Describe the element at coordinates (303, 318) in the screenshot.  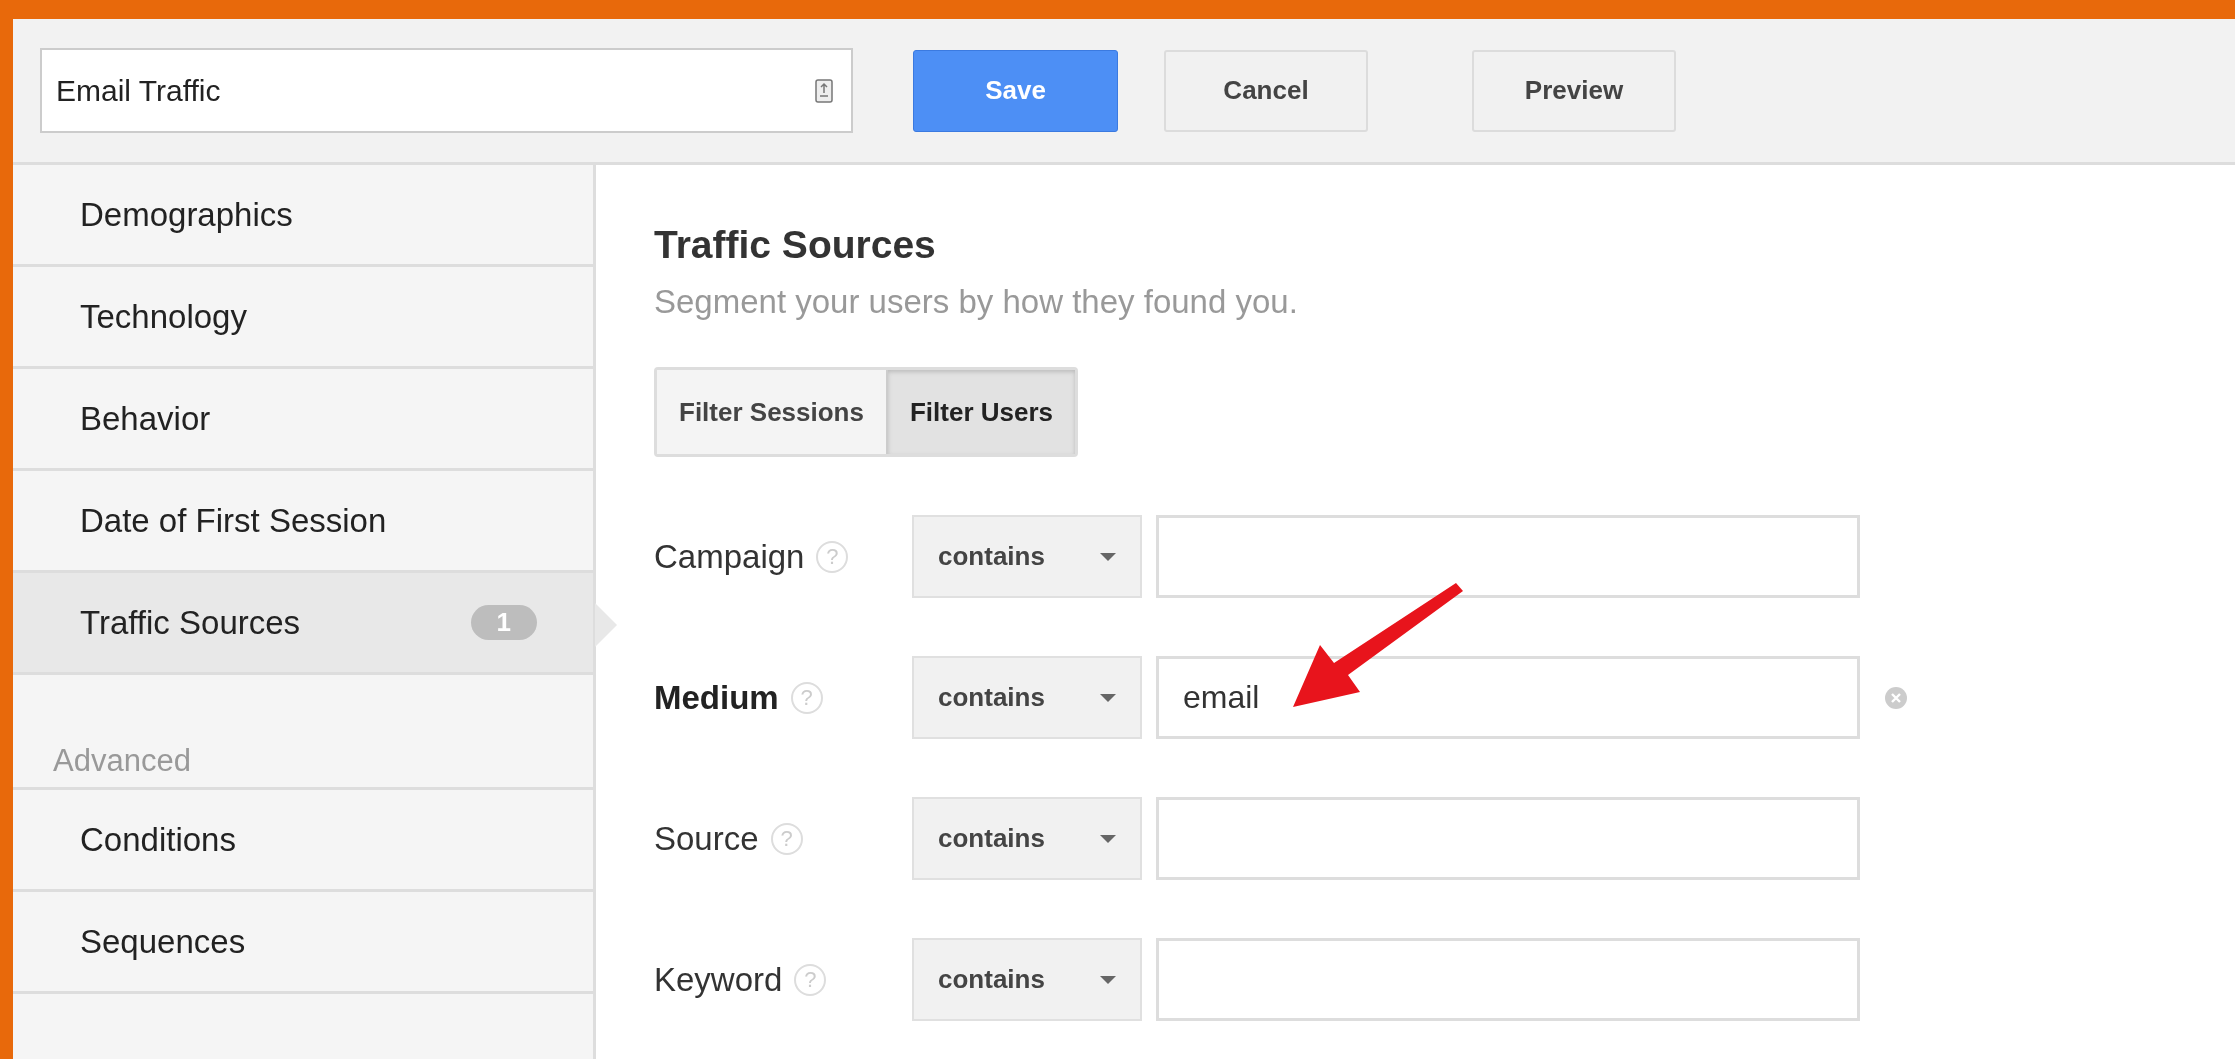
I see `sidebar-item: Technology` at that location.